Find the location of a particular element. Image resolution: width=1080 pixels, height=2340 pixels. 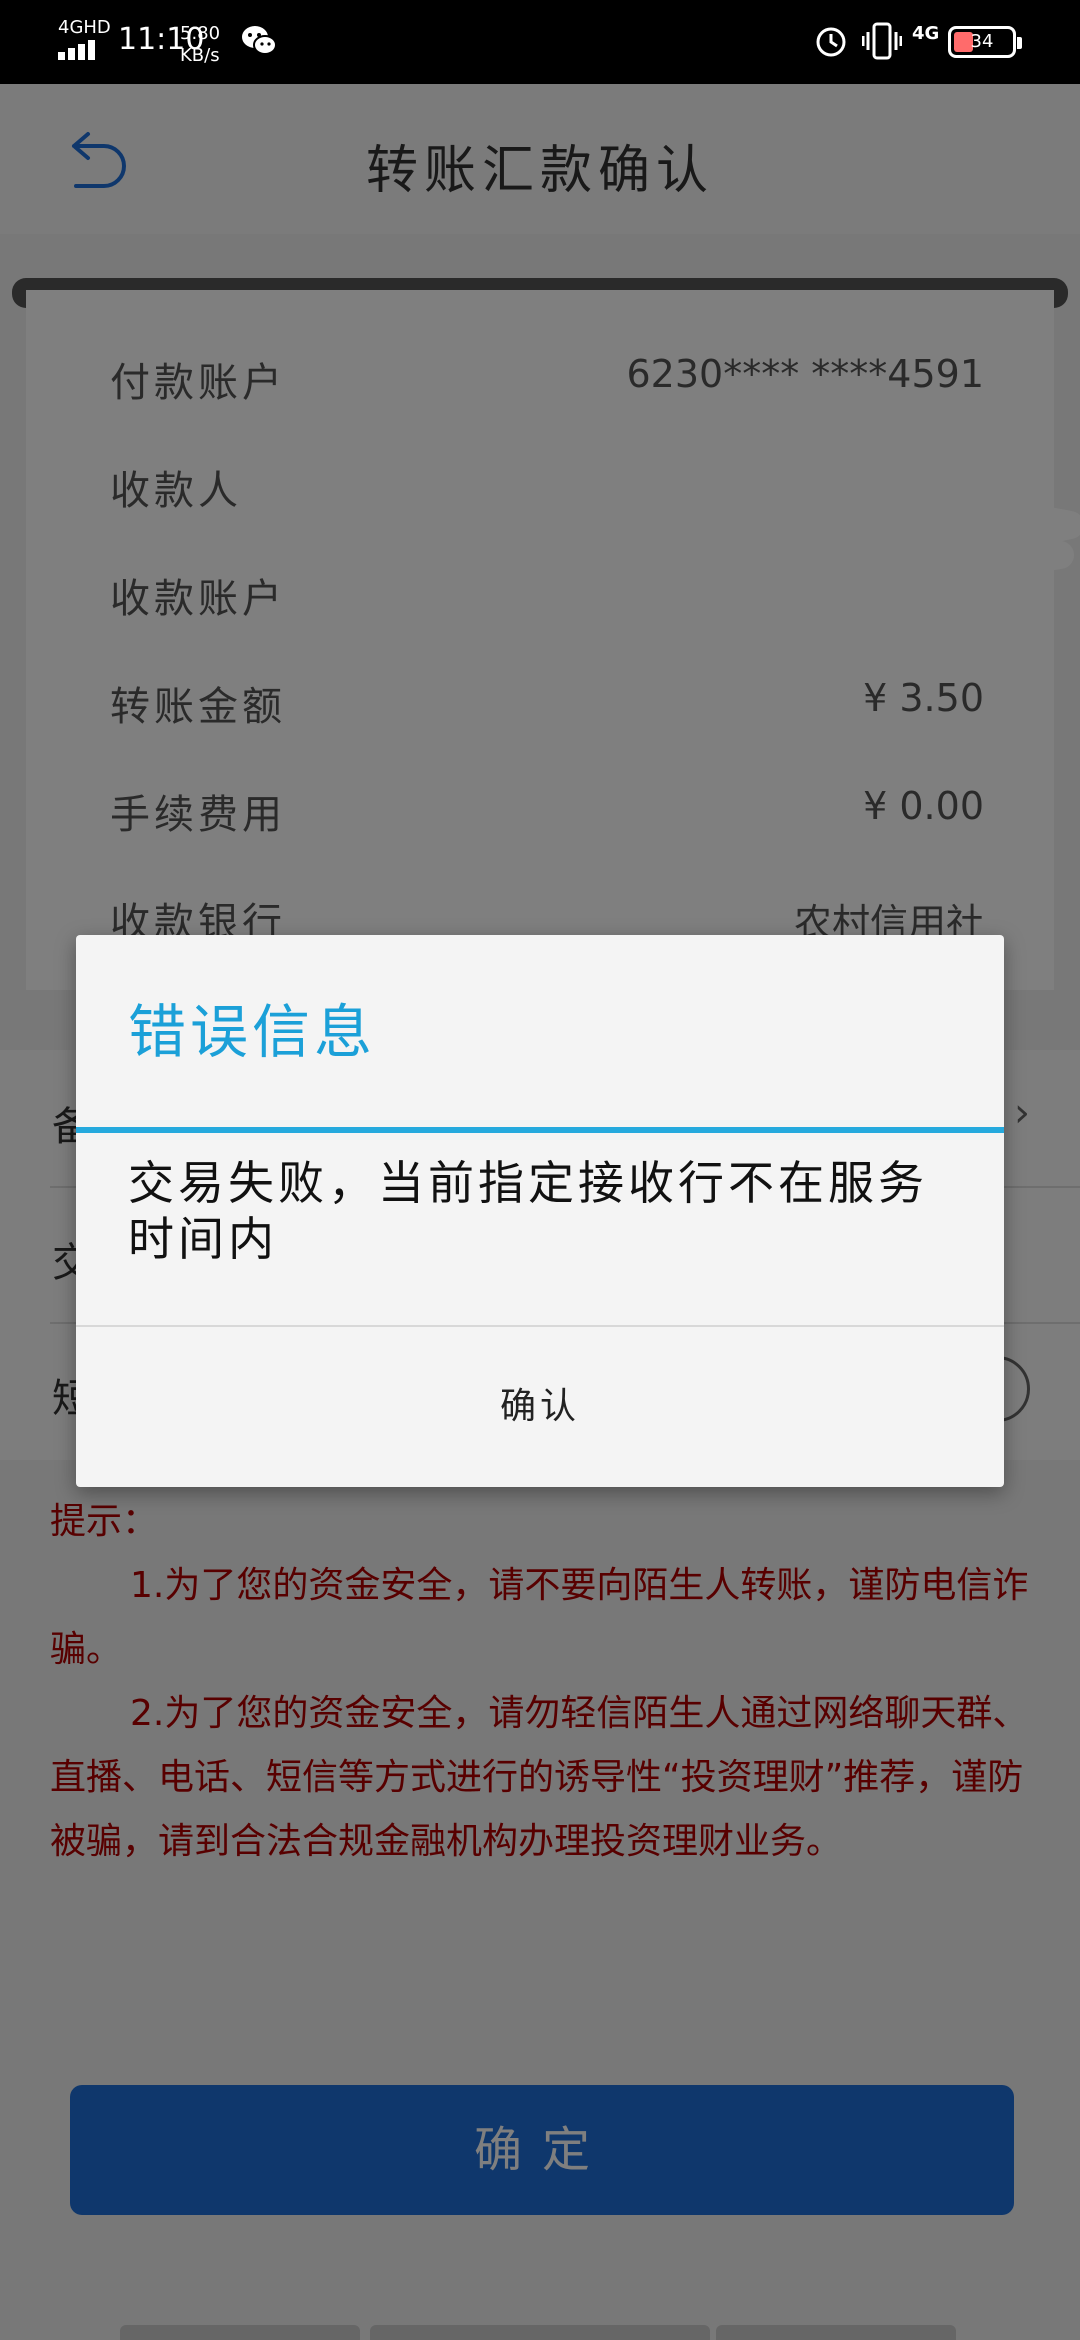

status-bar: 4GHD 11:10 5.80 KB/s 4G 34 is located at coordinates (540, 42).